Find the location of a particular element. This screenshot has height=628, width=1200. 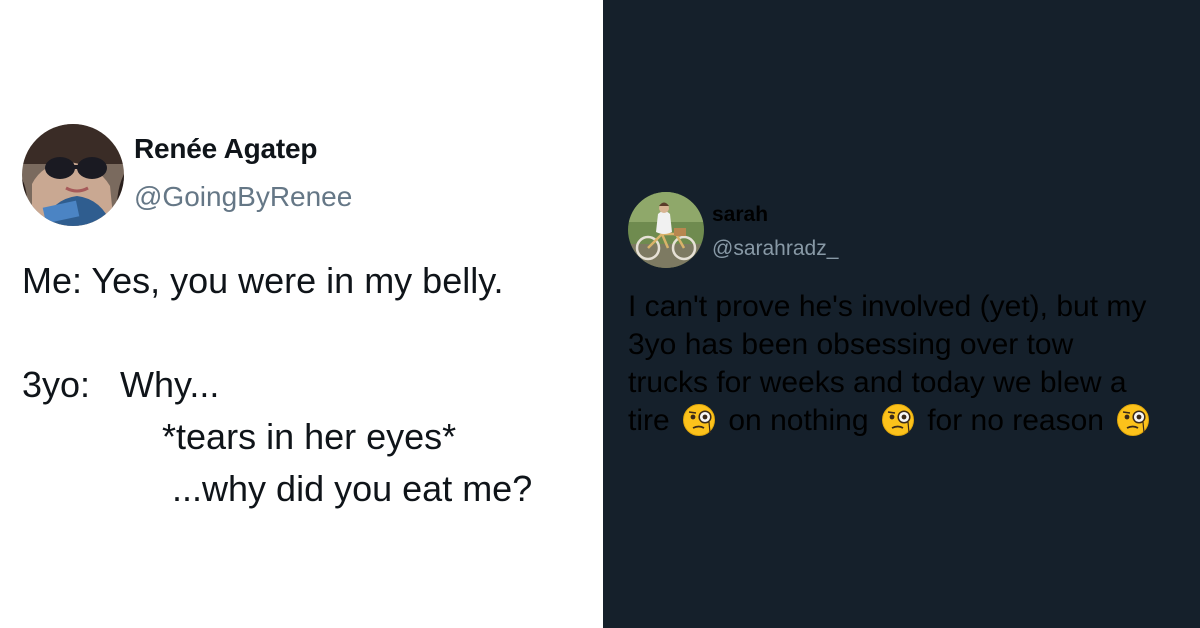

tweet-text-line: trucks for weeks and today we blew a is located at coordinates (877, 382).